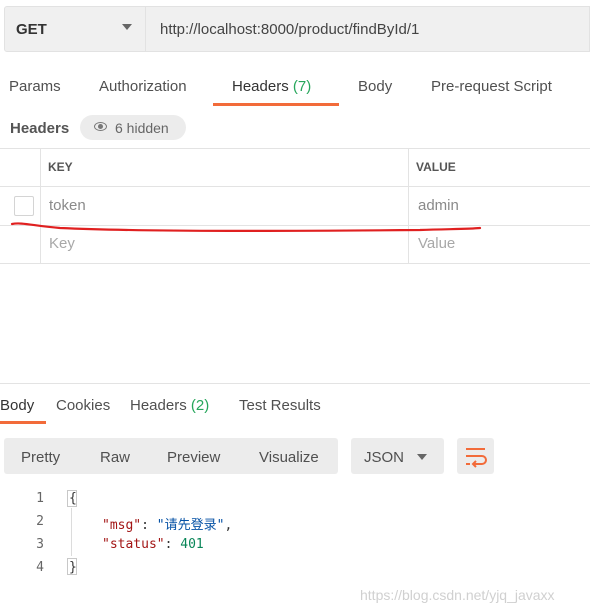  Describe the element at coordinates (190, 525) in the screenshot. I see `json-string-value: "请先登录"` at that location.